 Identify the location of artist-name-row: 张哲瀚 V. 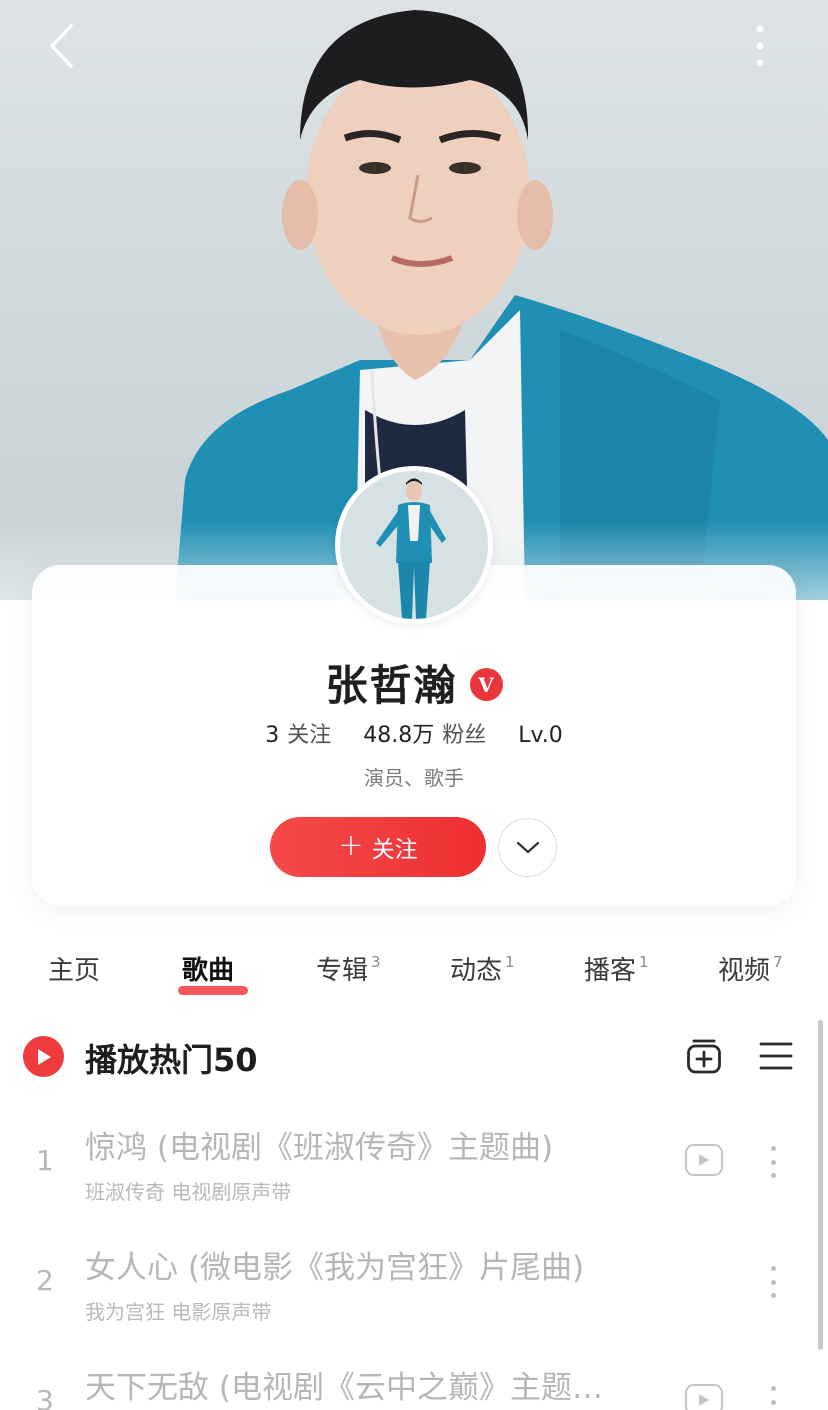
(414, 682).